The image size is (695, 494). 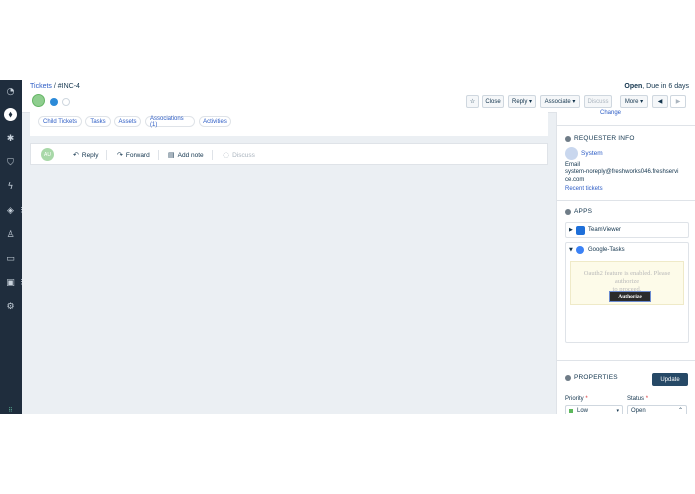 I want to click on reply-action: ↶ Reply, so click(x=86, y=155).